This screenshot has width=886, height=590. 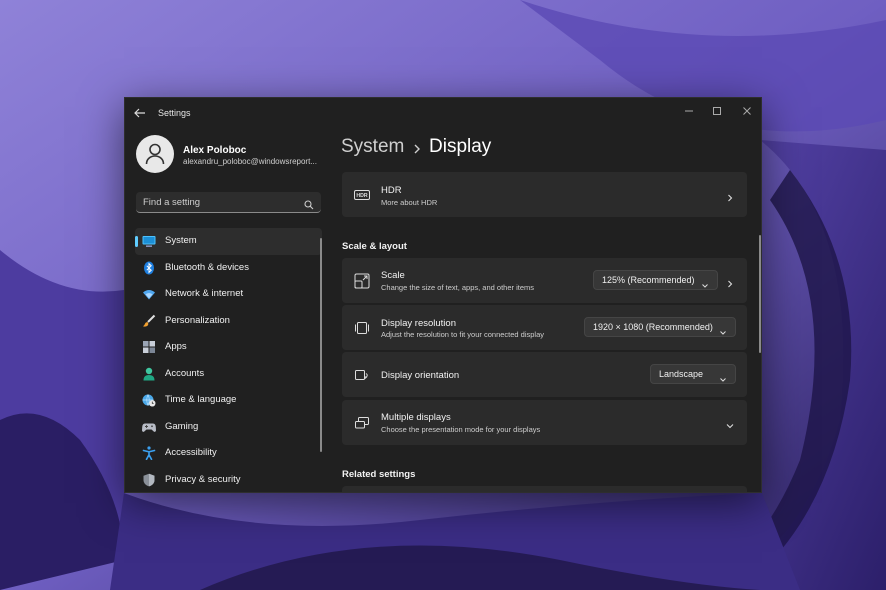 I want to click on avatar, so click(x=155, y=154).